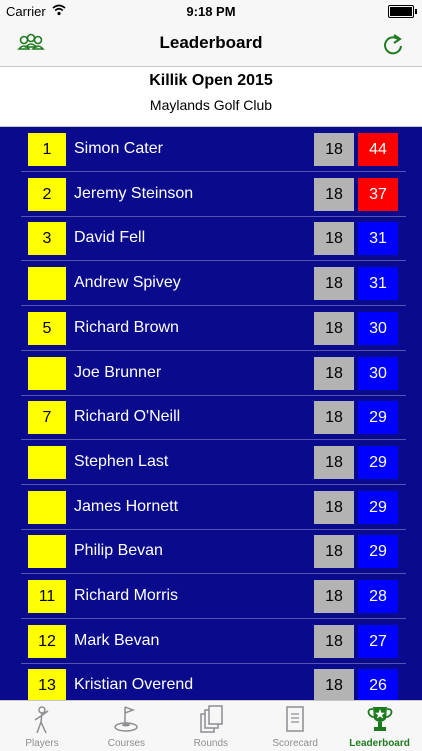  What do you see at coordinates (110, 238) in the screenshot?
I see `player-name: David Fell` at bounding box center [110, 238].